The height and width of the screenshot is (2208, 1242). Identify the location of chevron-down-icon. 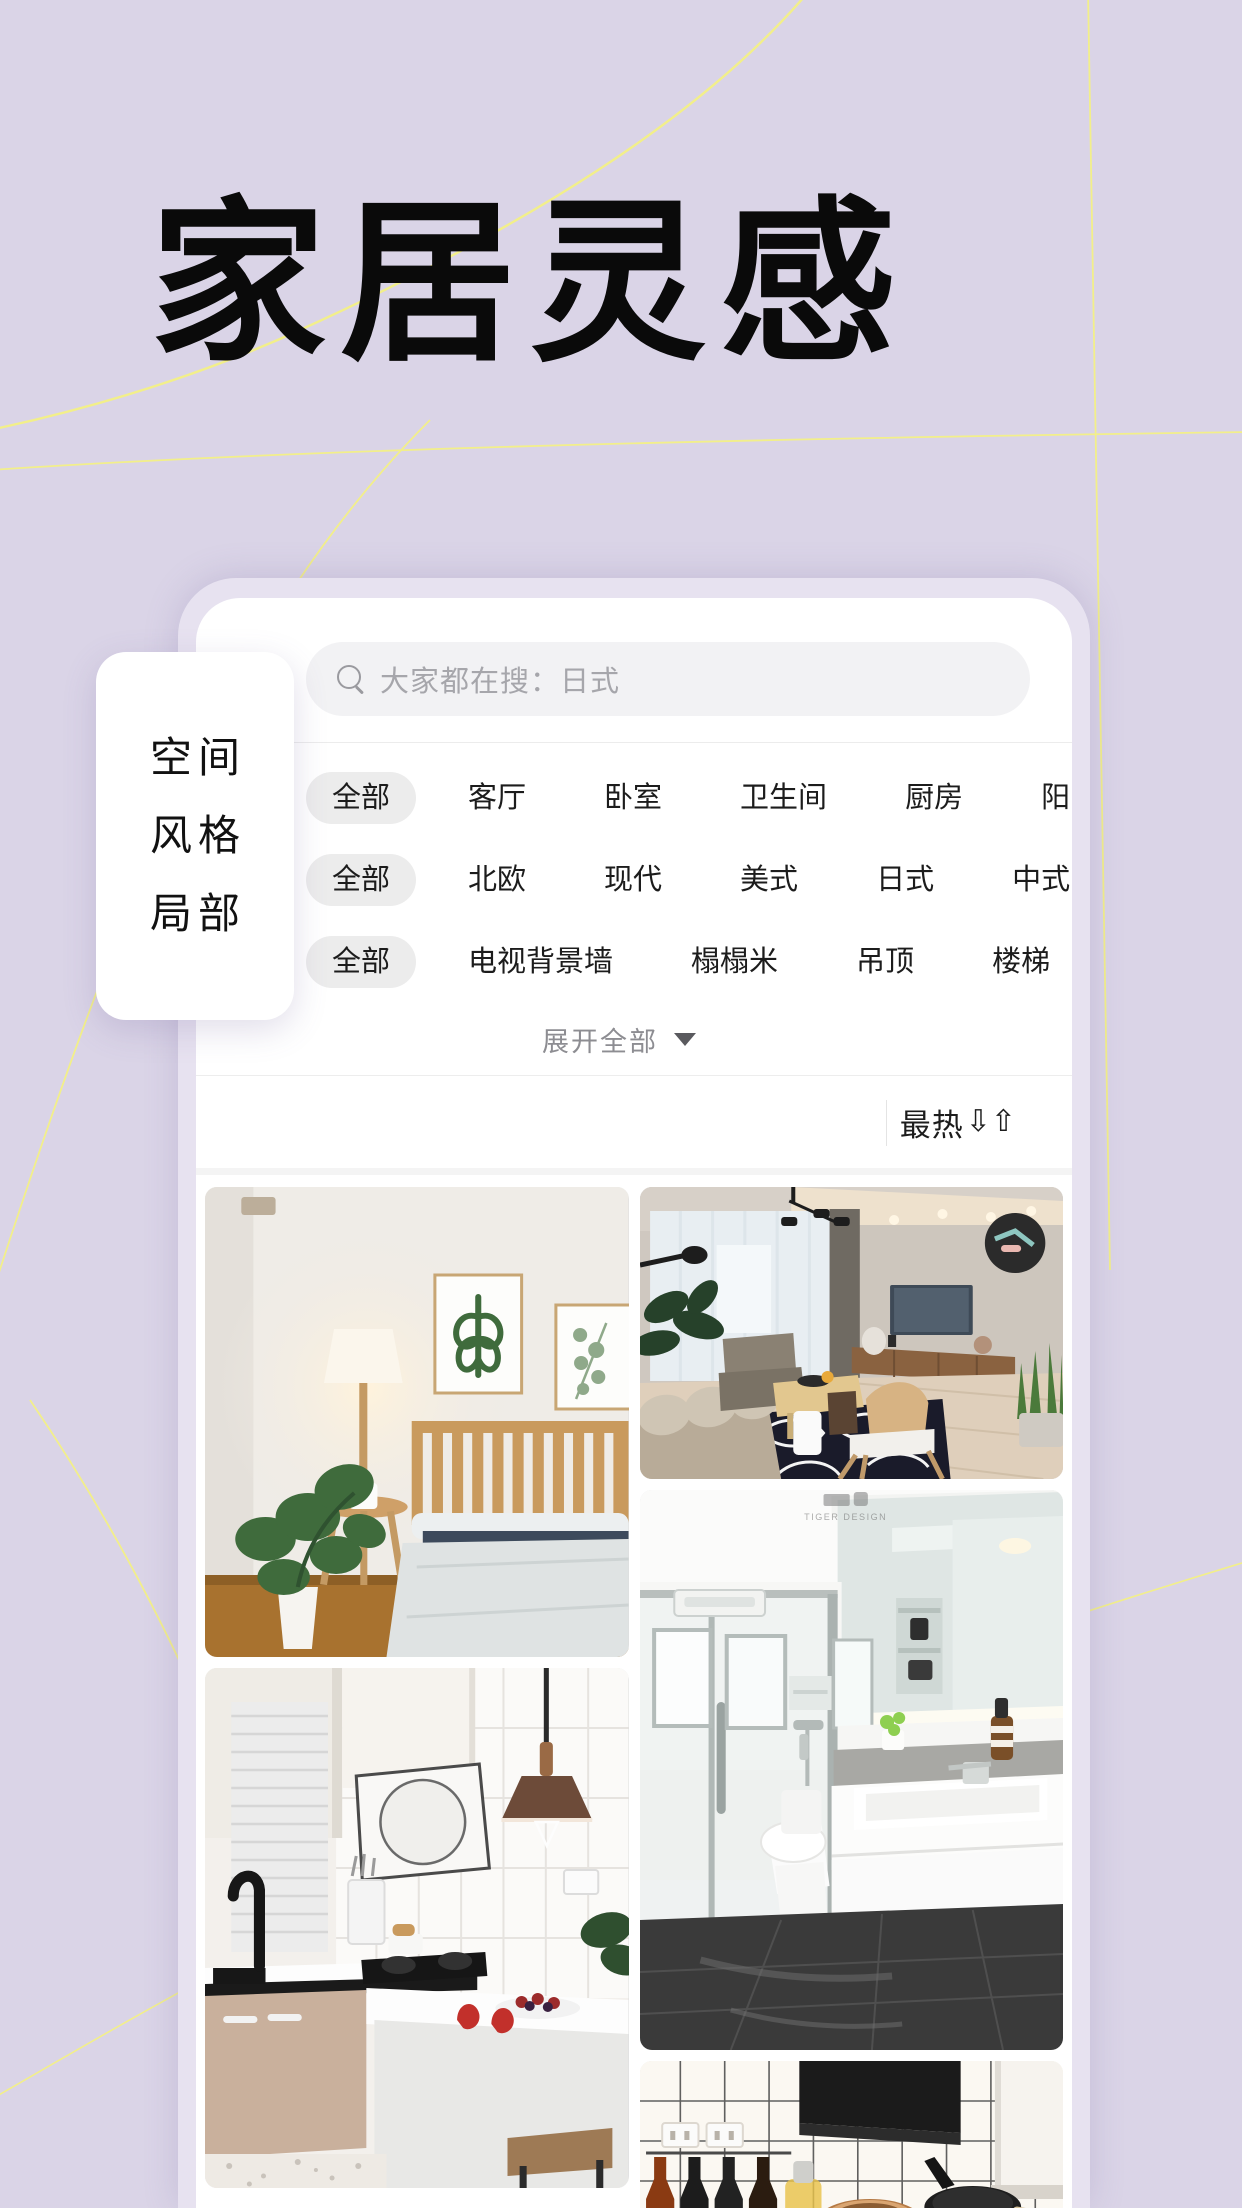
(685, 1039).